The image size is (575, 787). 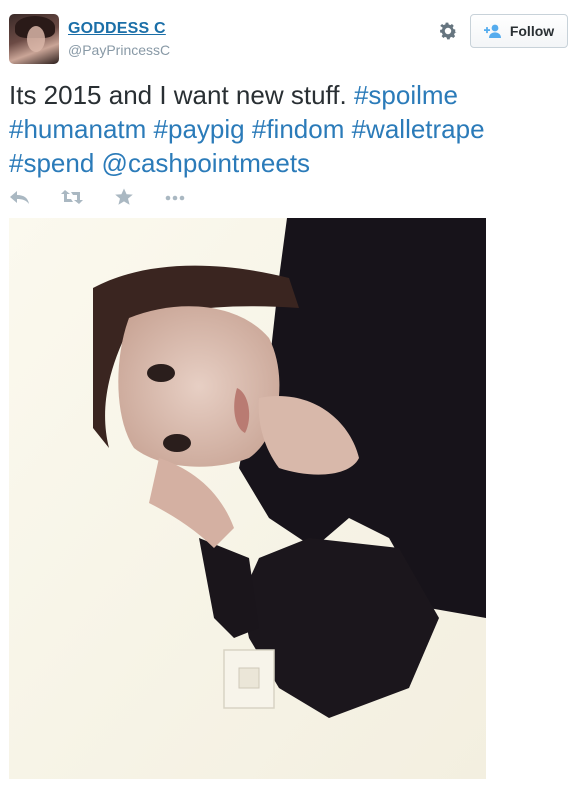 What do you see at coordinates (406, 95) in the screenshot?
I see `hashtag-link: #spoilme` at bounding box center [406, 95].